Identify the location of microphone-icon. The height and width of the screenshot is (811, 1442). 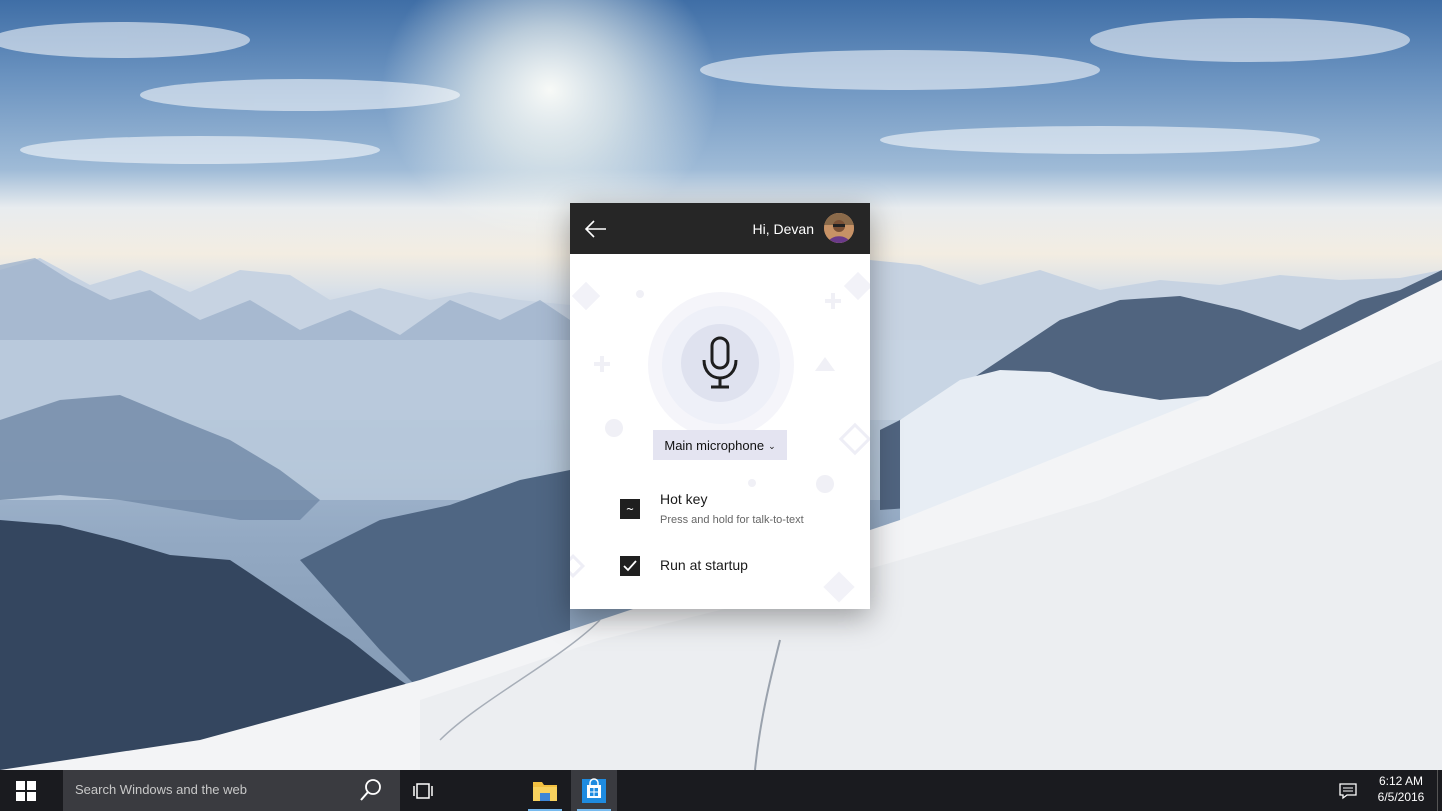
(720, 362).